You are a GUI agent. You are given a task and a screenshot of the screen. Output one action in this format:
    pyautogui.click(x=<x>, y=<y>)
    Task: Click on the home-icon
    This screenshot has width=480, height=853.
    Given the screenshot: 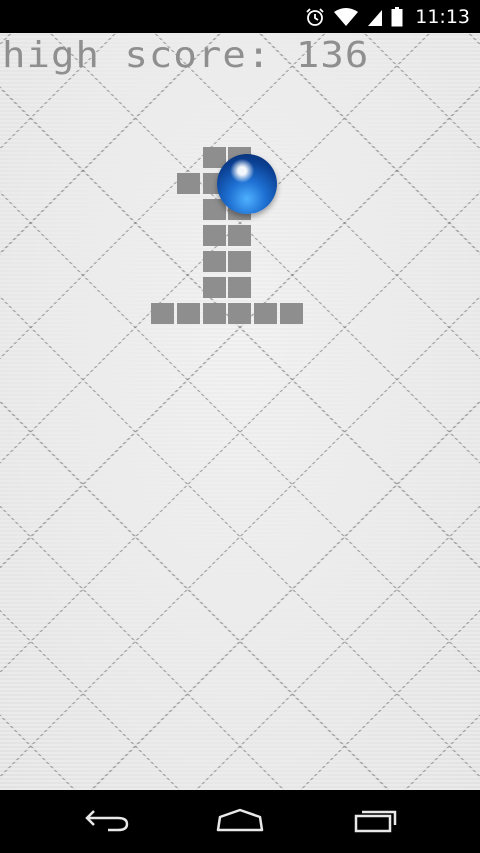 What is the action you would take?
    pyautogui.click(x=240, y=822)
    